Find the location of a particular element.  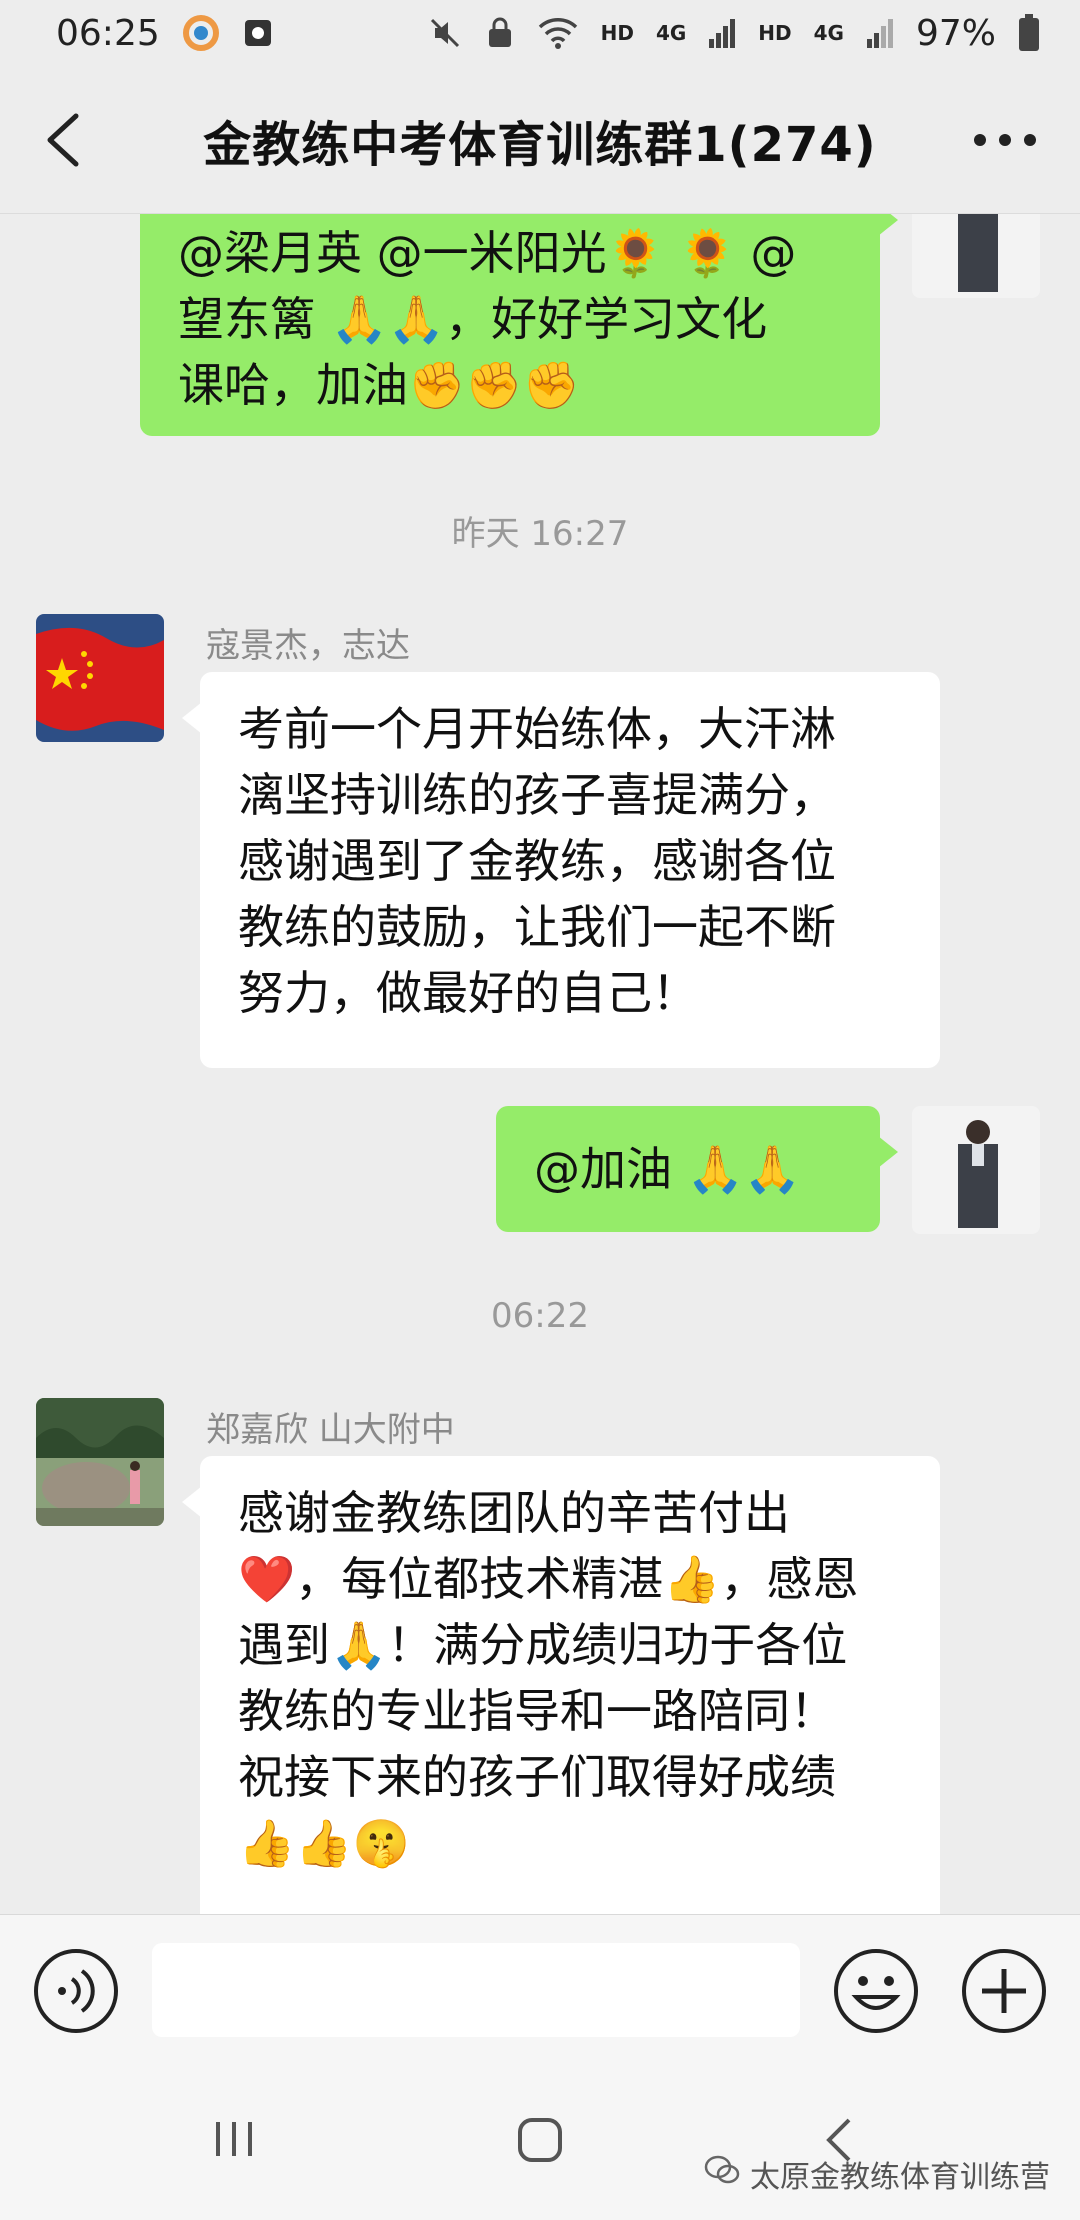

chat-title: 金教练中考体育训练群1(274) is located at coordinates (540, 144).